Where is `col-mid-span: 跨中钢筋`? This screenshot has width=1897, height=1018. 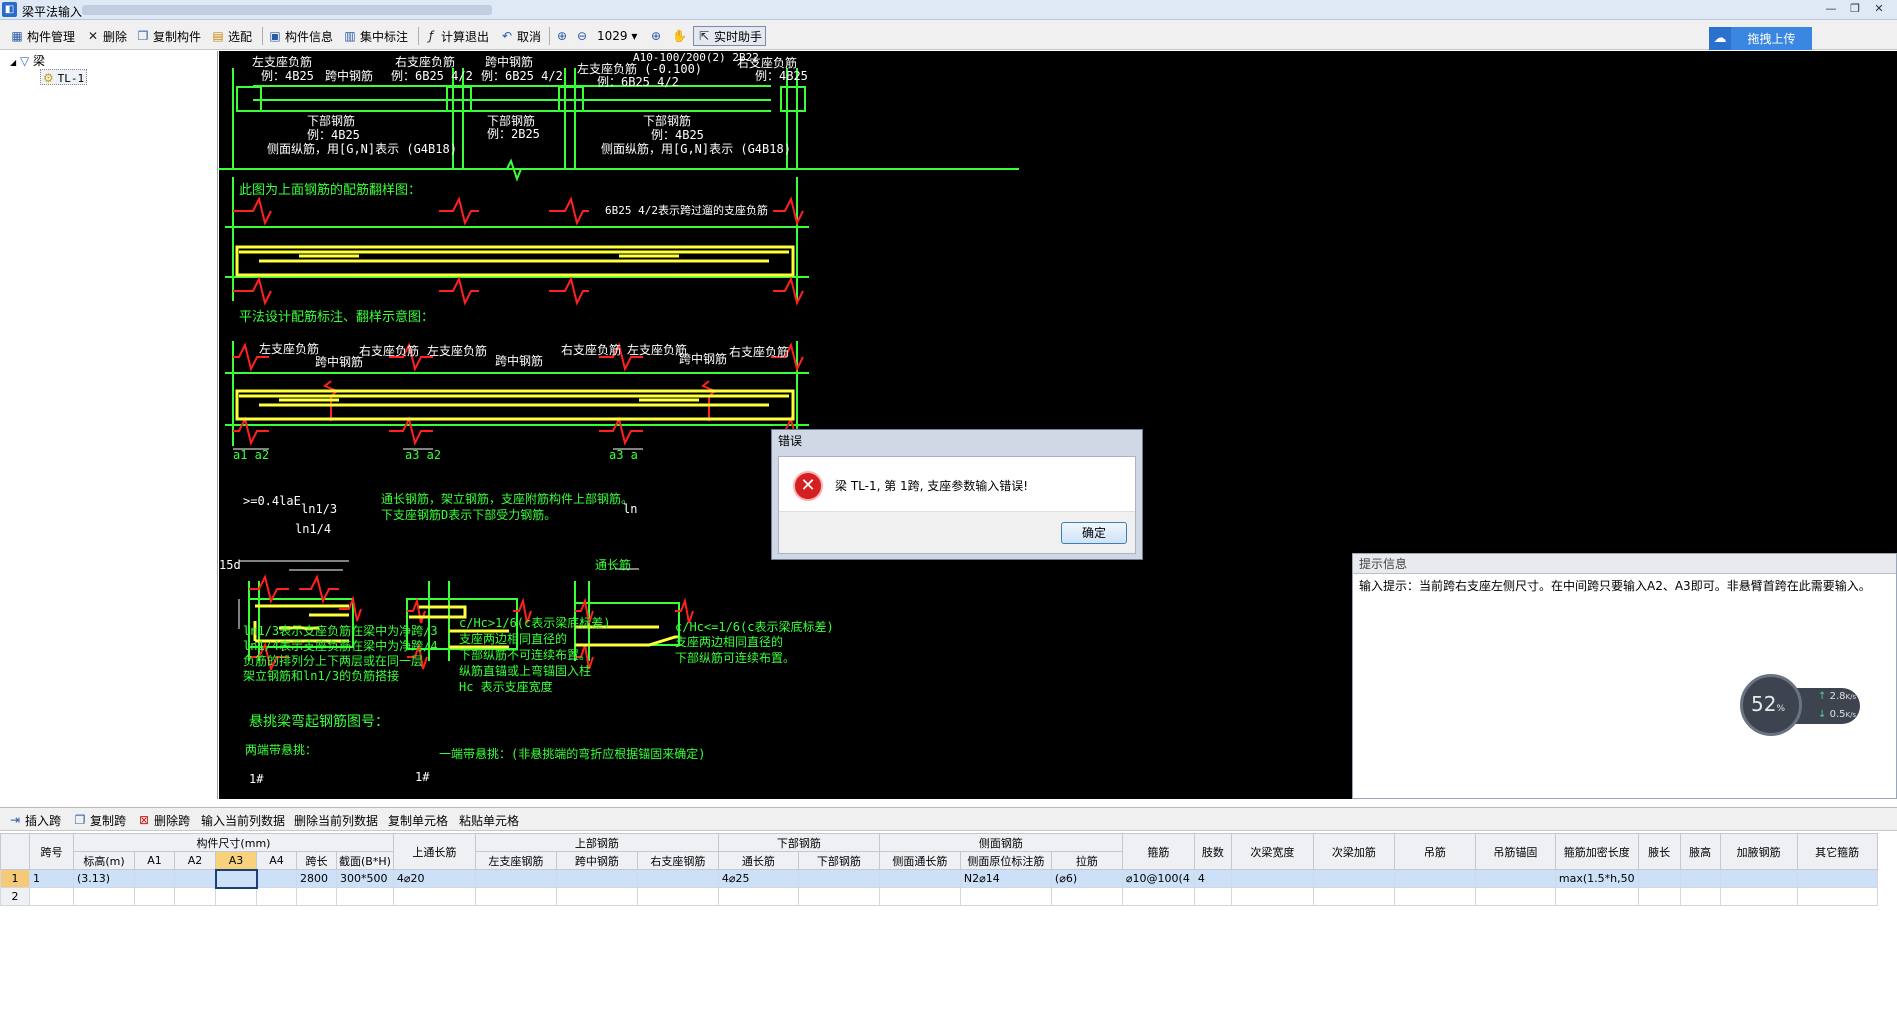 col-mid-span: 跨中钢筋 is located at coordinates (596, 860).